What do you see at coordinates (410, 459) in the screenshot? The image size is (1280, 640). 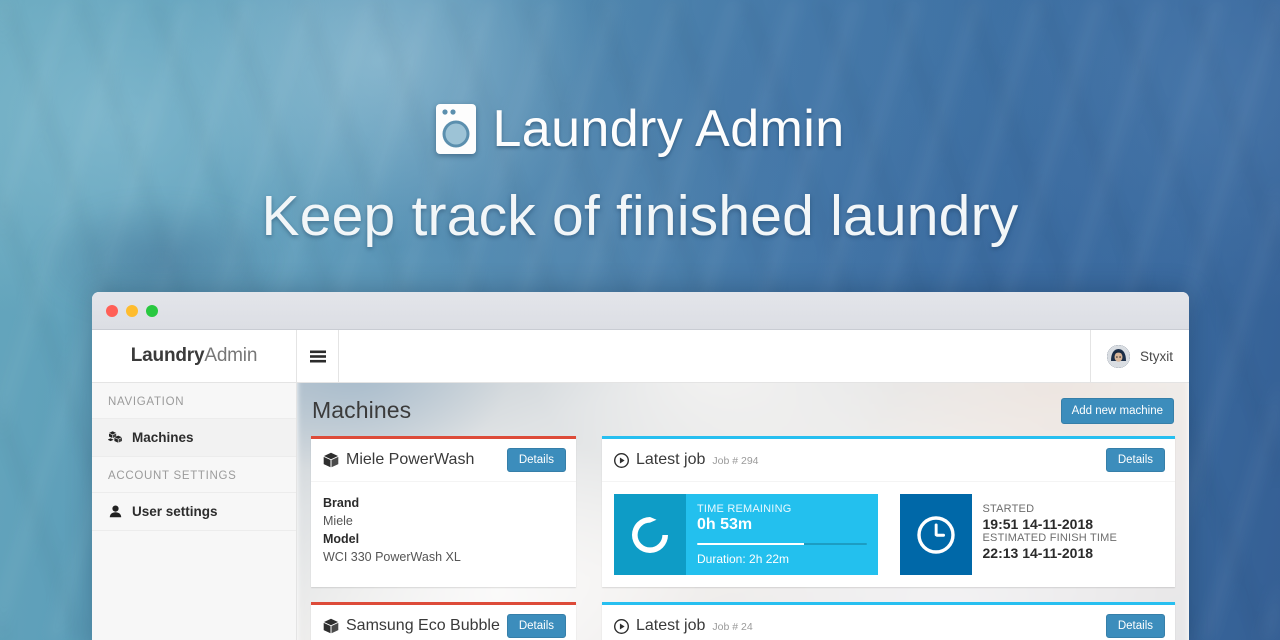 I see `machine-name: Miele PowerWash` at bounding box center [410, 459].